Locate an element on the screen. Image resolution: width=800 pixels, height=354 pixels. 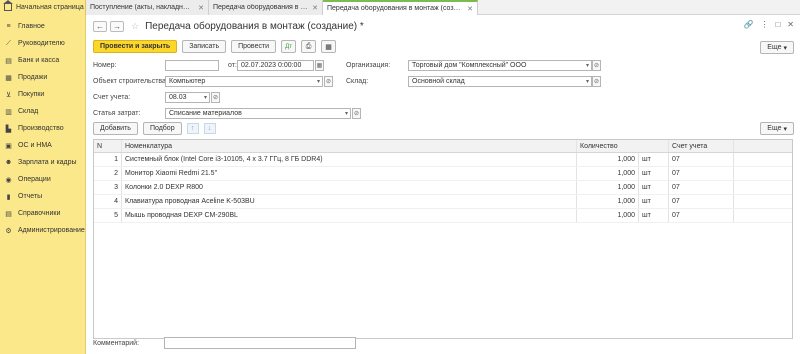
kebab-menu-icon: ⋮ is located at coordinates (764, 24).